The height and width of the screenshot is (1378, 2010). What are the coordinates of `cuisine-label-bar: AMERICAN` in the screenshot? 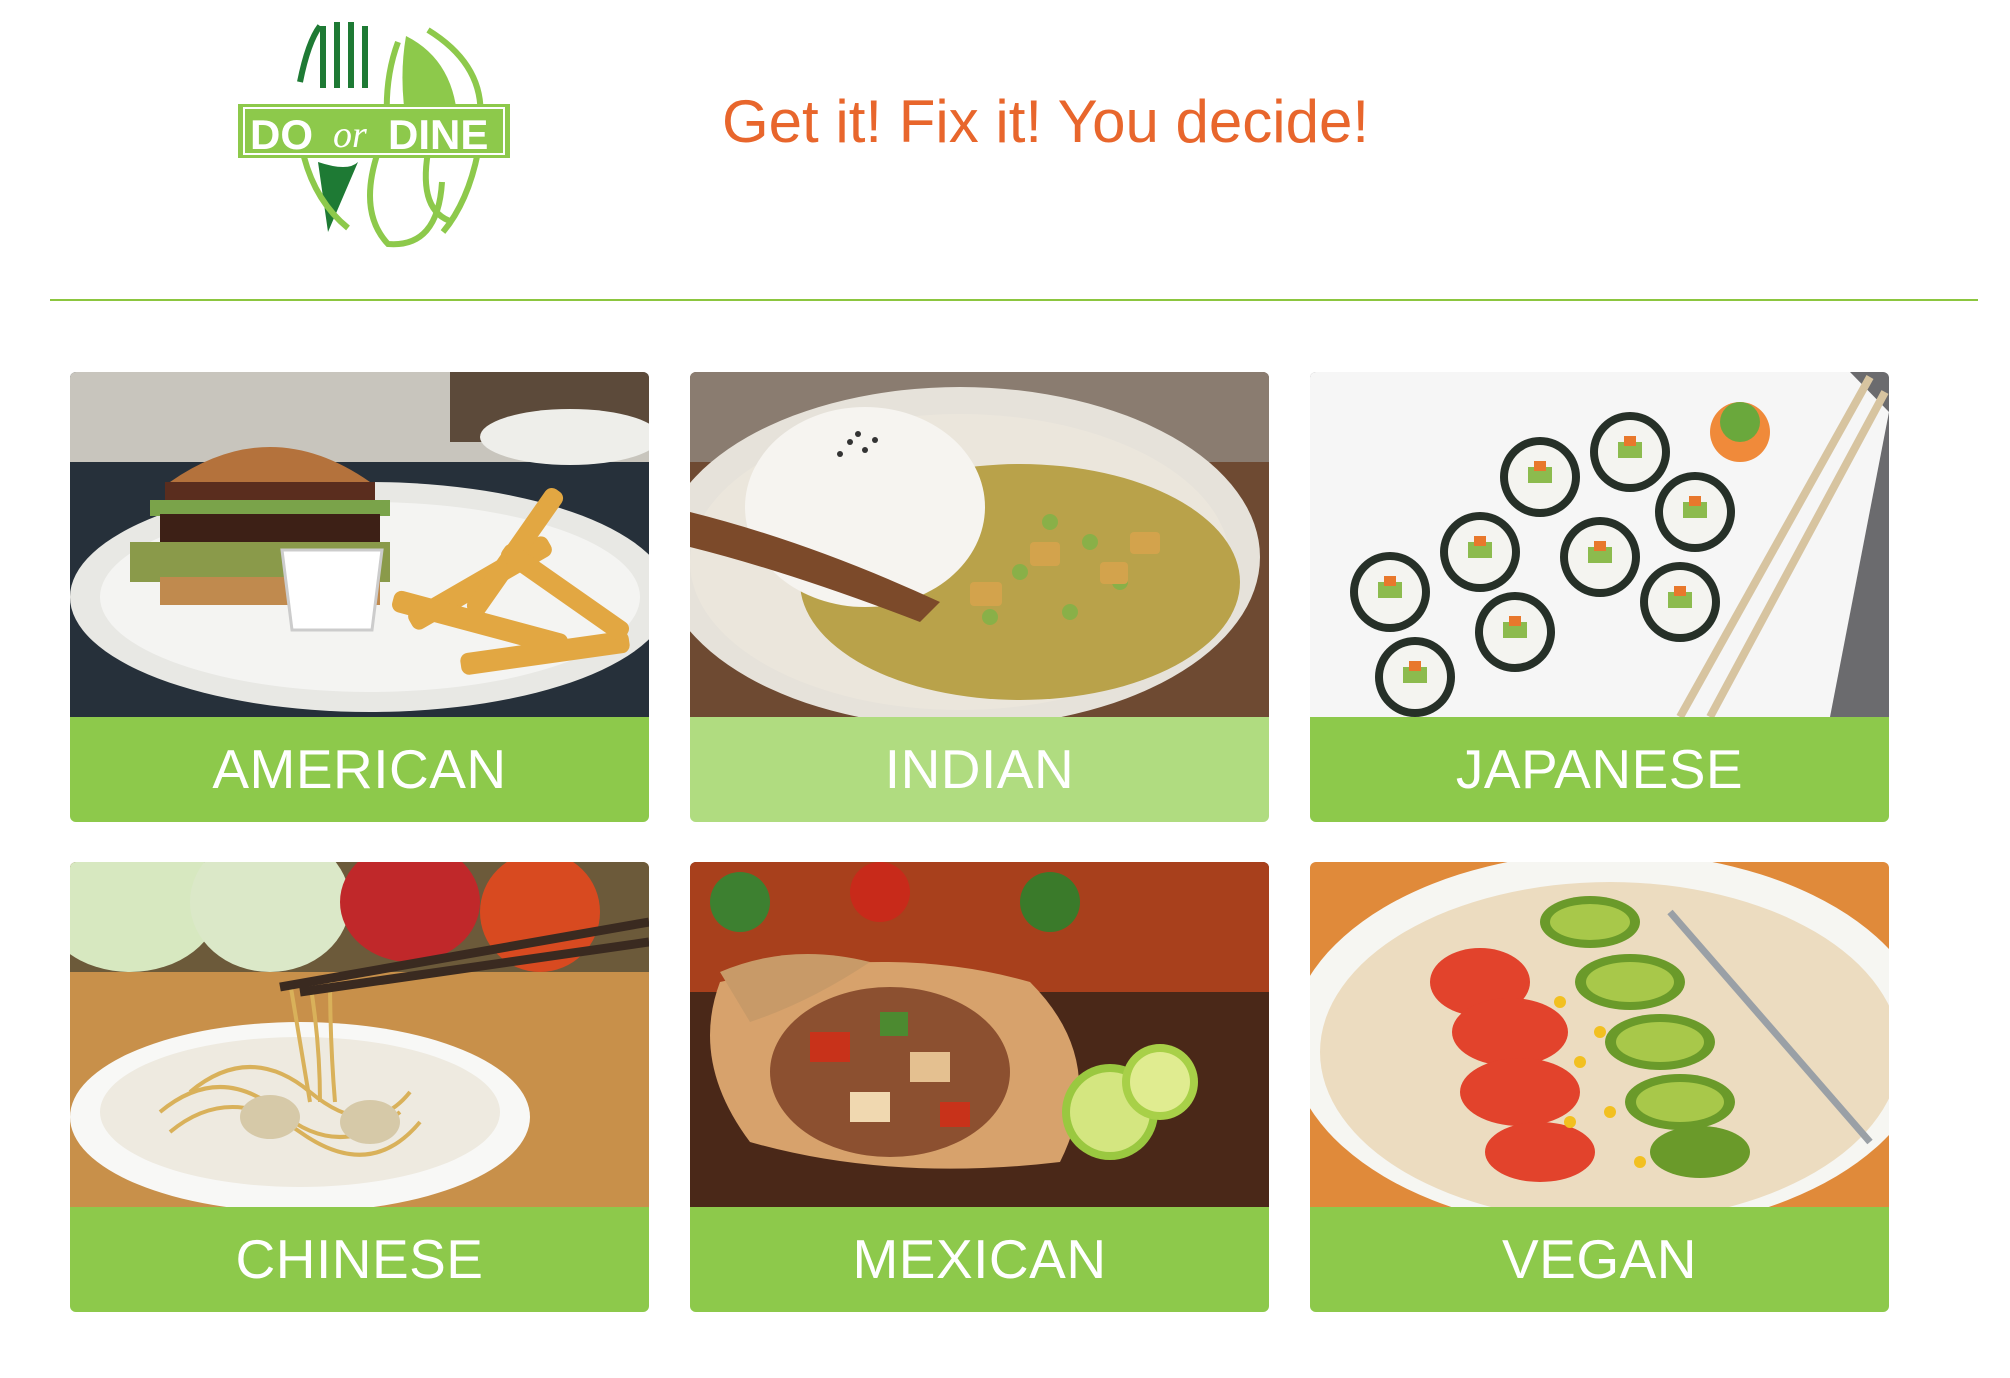 It's located at (359, 769).